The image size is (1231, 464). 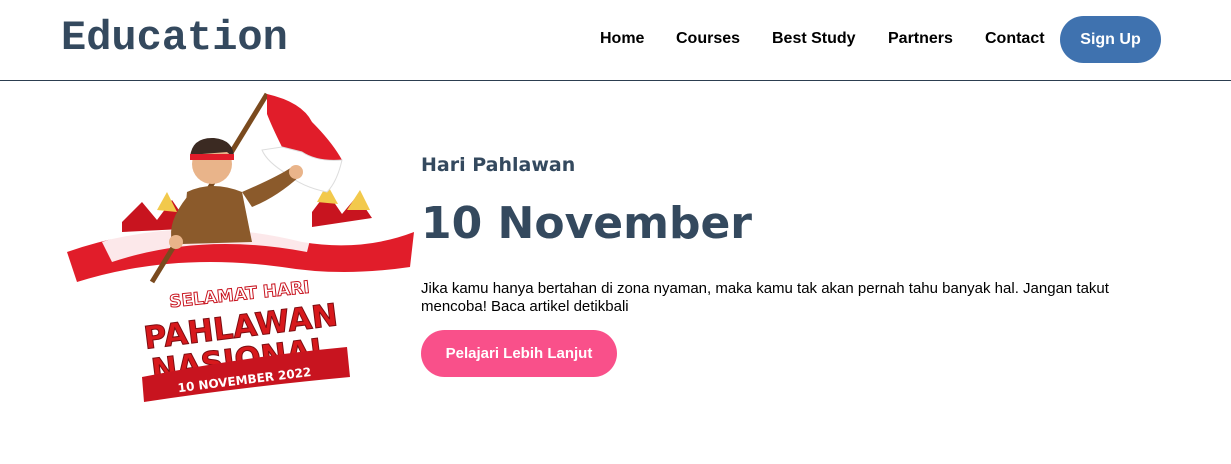 What do you see at coordinates (519, 353) in the screenshot?
I see `learn-more-button: Pelajari Lebih Lanjut` at bounding box center [519, 353].